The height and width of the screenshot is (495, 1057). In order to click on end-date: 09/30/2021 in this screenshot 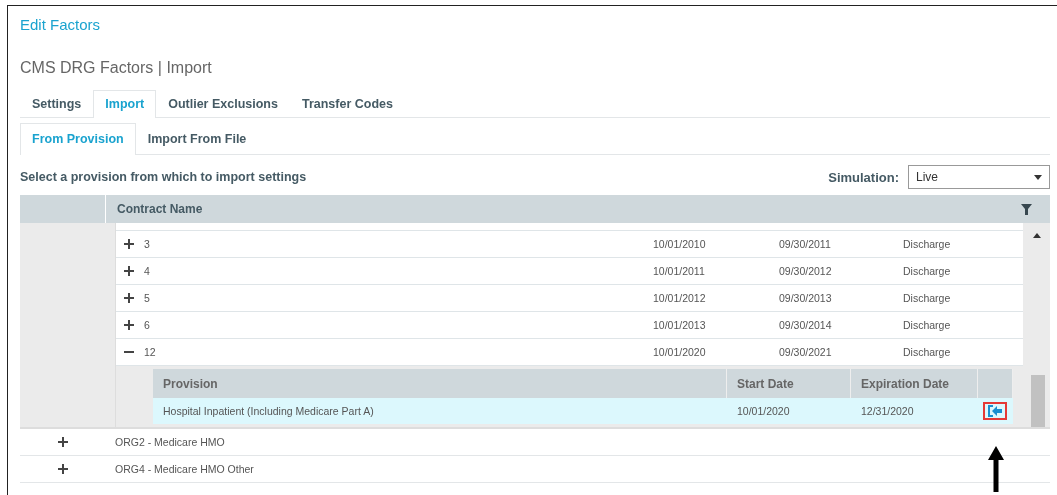, I will do `click(806, 352)`.